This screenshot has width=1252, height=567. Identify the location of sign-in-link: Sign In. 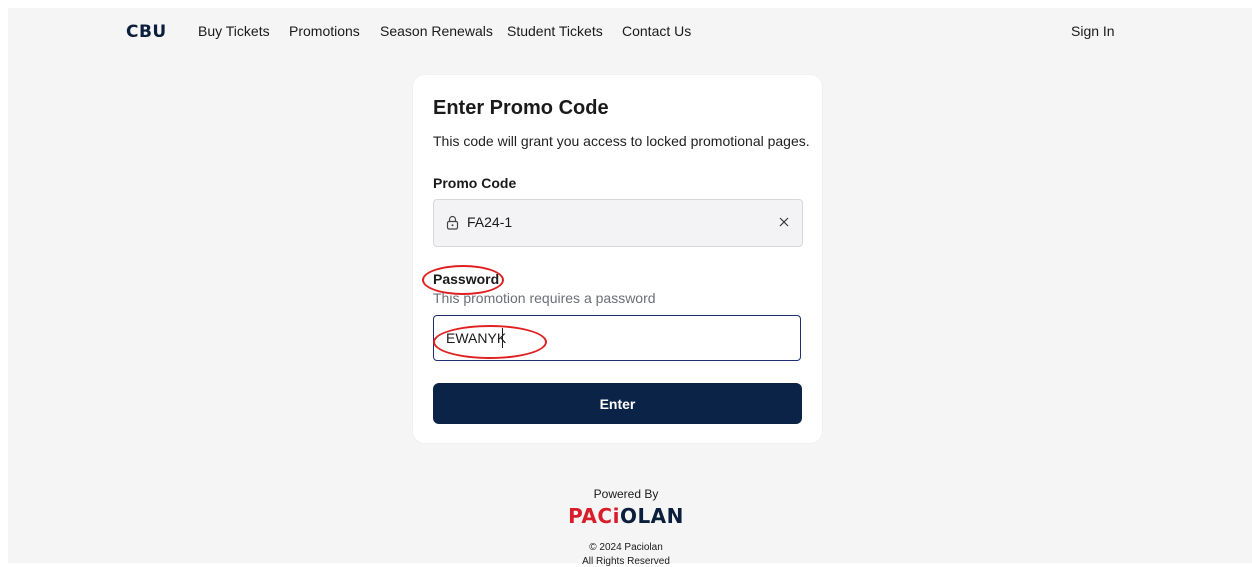
(1093, 31).